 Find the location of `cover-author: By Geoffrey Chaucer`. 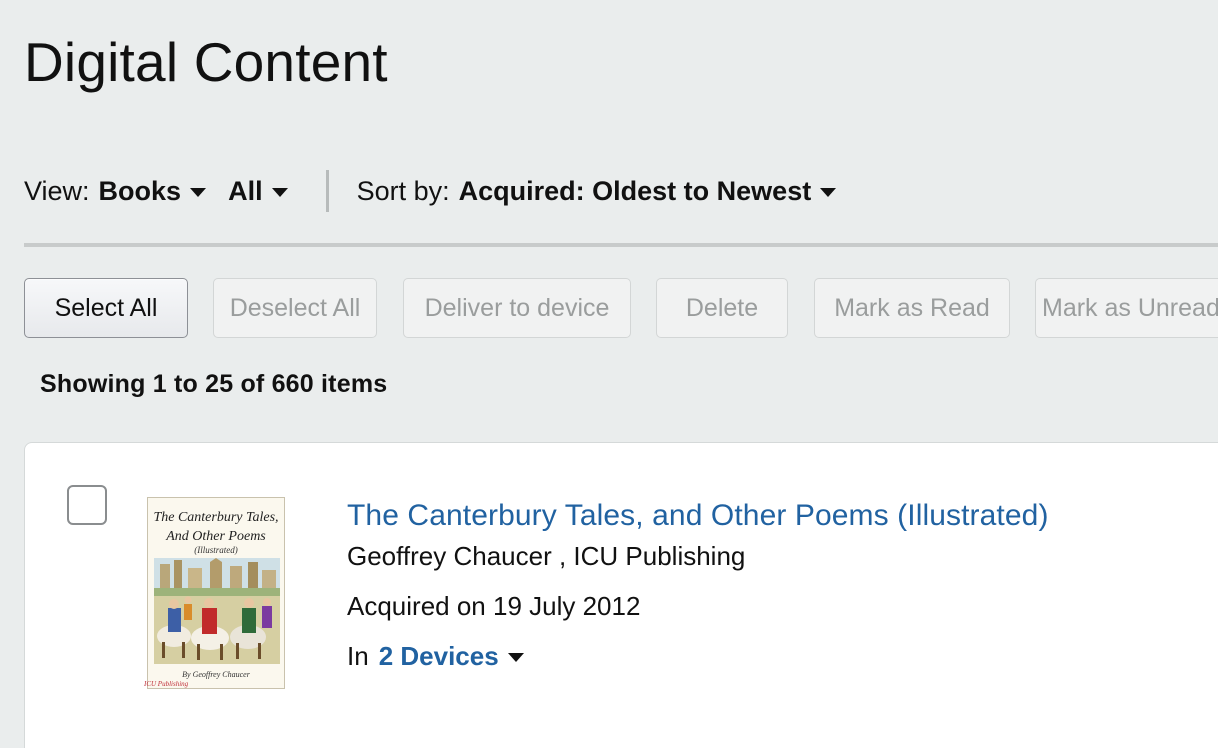

cover-author: By Geoffrey Chaucer is located at coordinates (216, 674).